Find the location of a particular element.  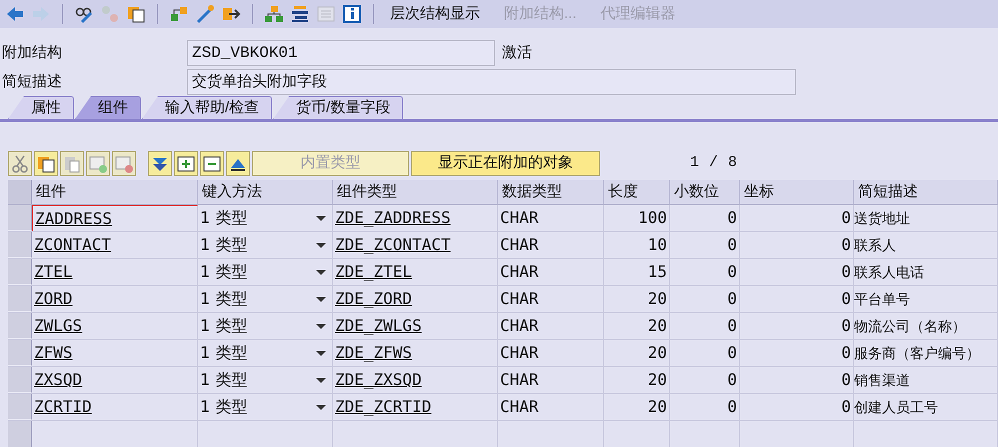

table-cell: 送货地址 is located at coordinates (926, 218).